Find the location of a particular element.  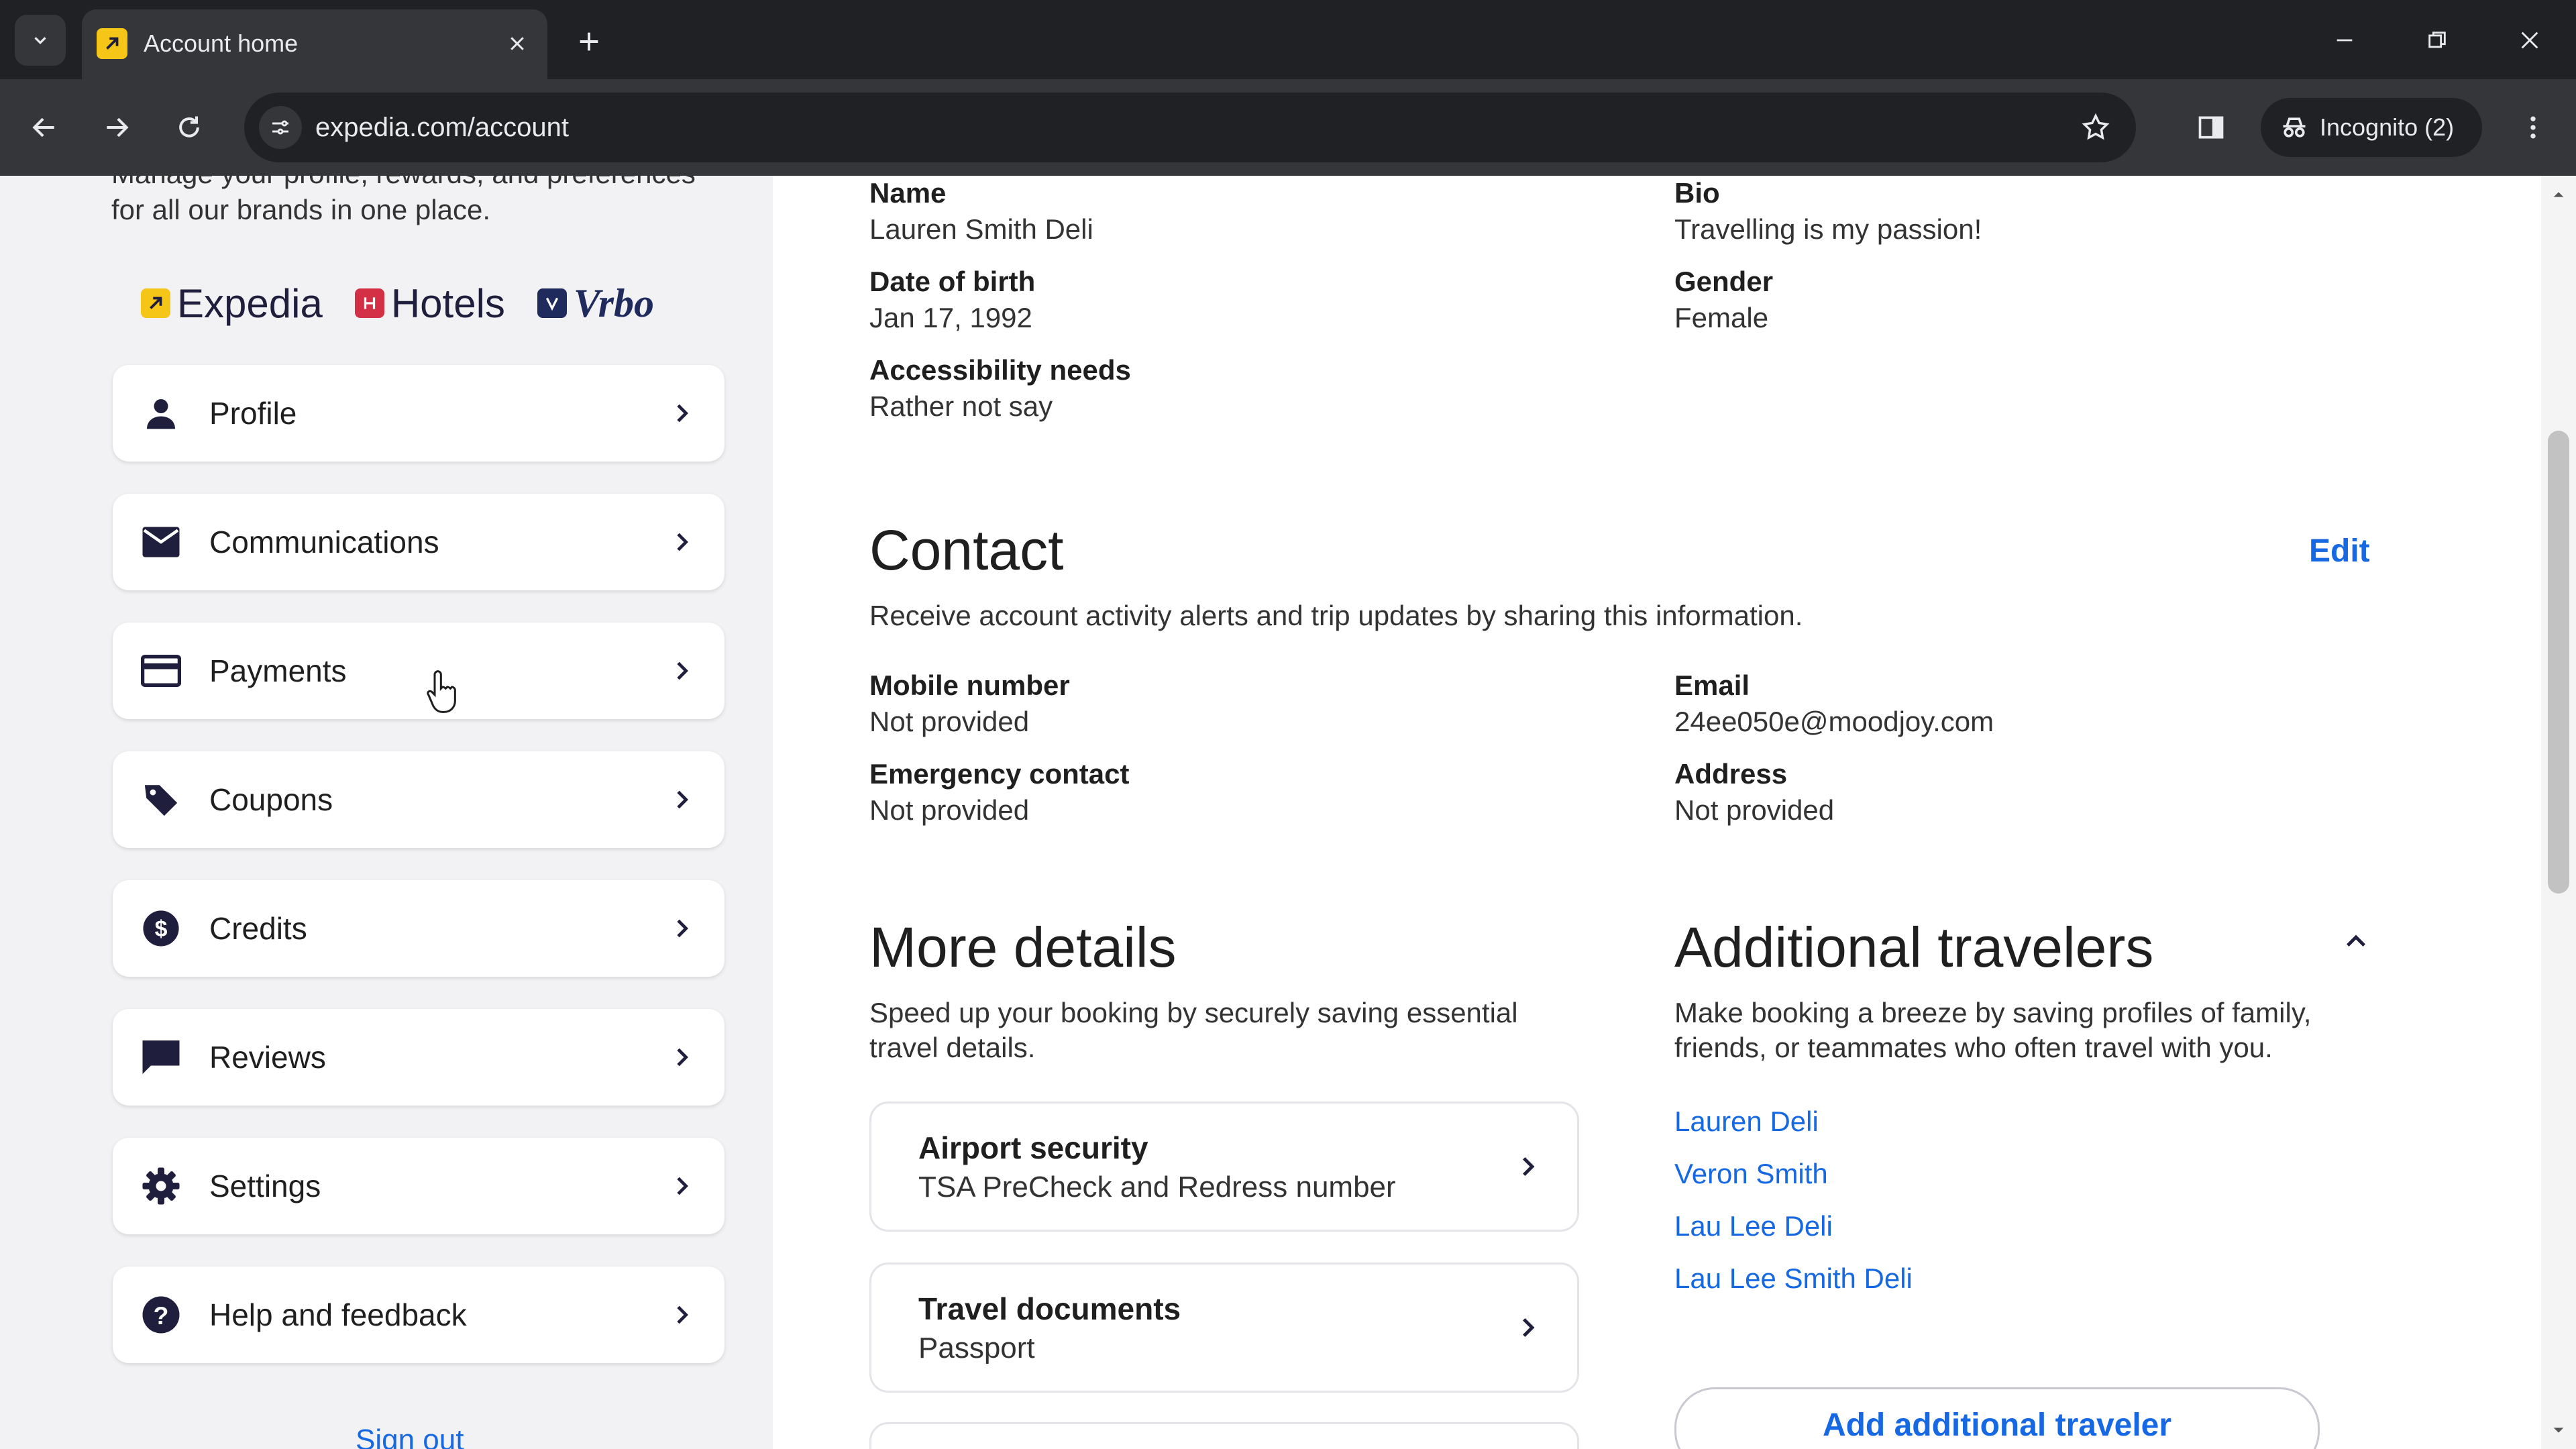

name-value: Lauren Smith Deli is located at coordinates (981, 229).